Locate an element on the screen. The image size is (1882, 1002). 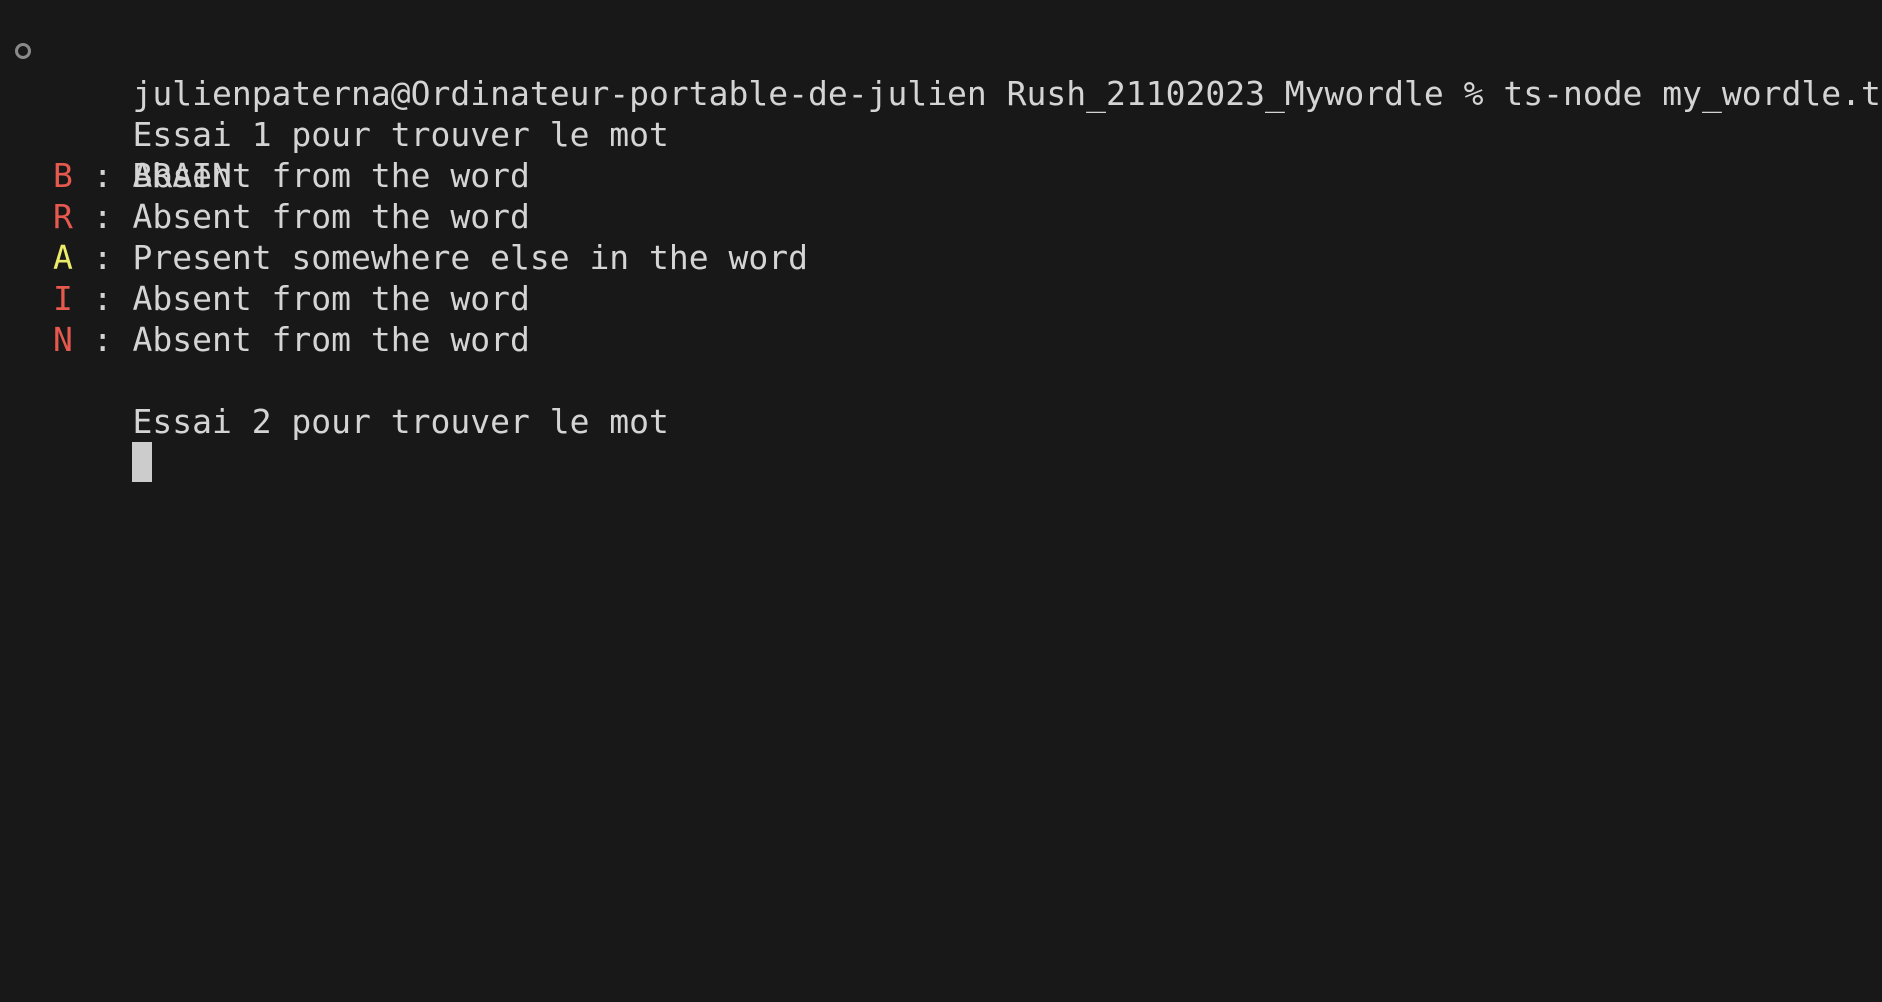
result-line-5: N : Absent from the word is located at coordinates (941, 339).